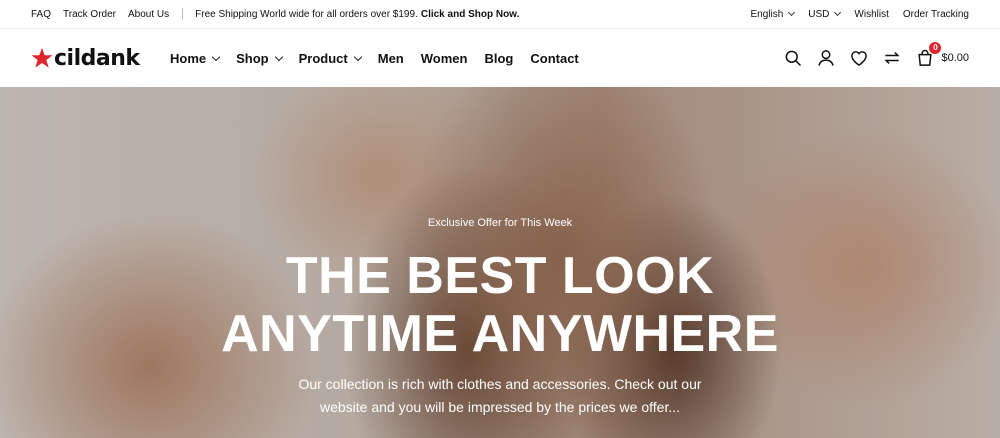  I want to click on nav-item-label: Blog, so click(499, 58).